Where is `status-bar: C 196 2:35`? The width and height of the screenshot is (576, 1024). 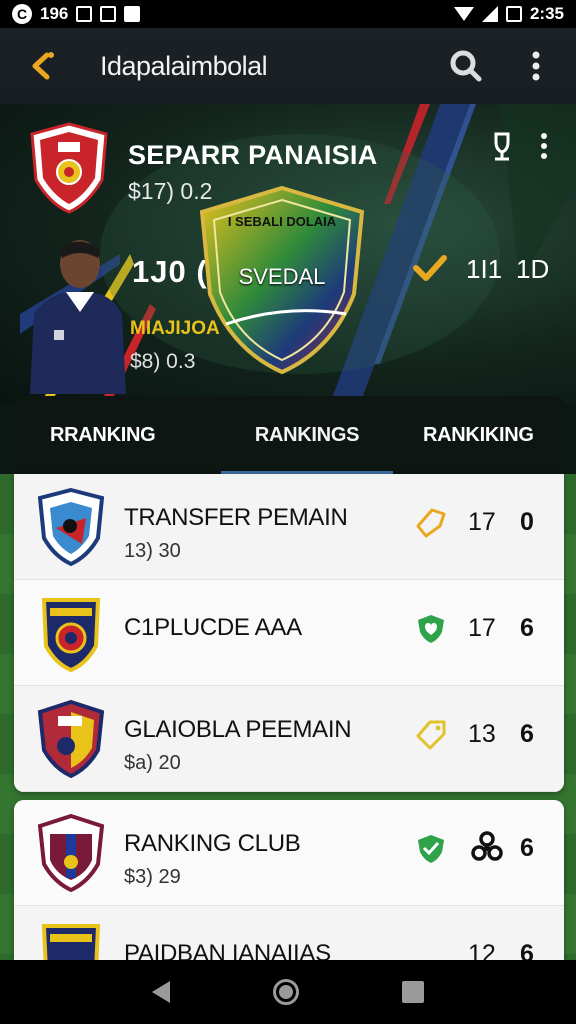 status-bar: C 196 2:35 is located at coordinates (288, 14).